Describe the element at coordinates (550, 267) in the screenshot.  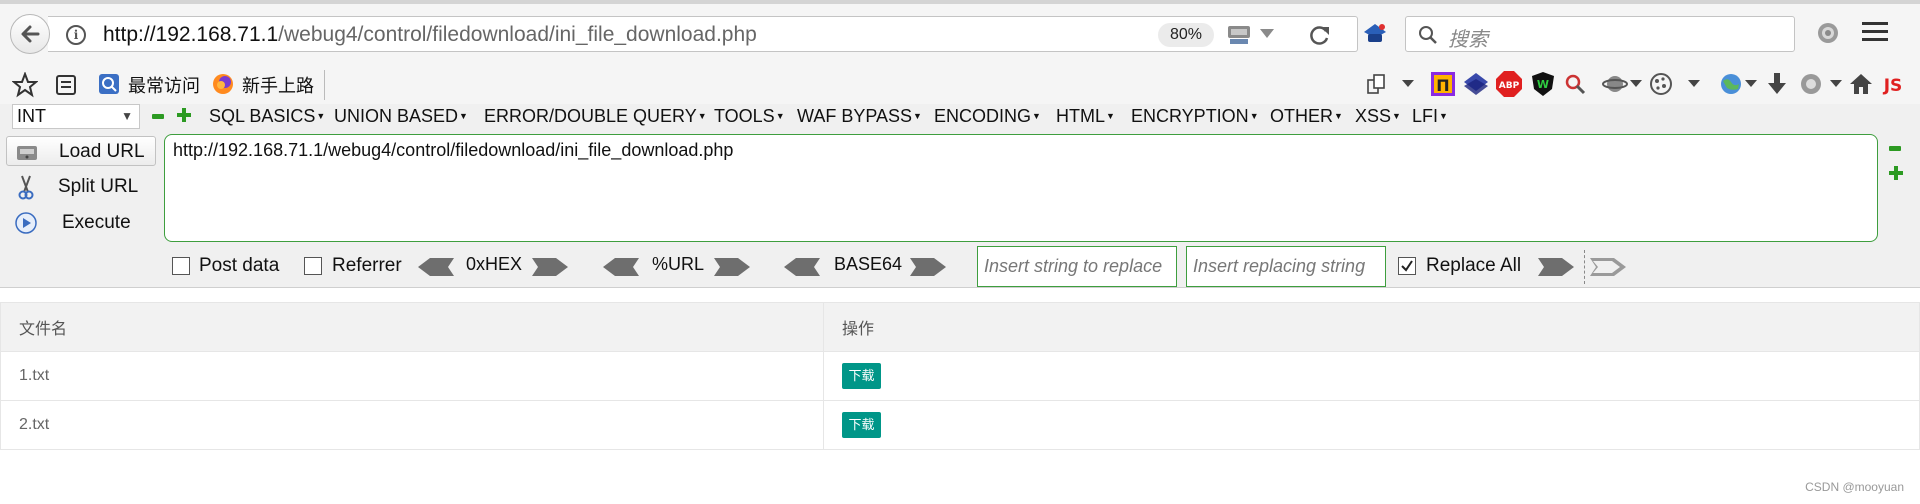
I see `hex-encode-arrow-icon` at that location.